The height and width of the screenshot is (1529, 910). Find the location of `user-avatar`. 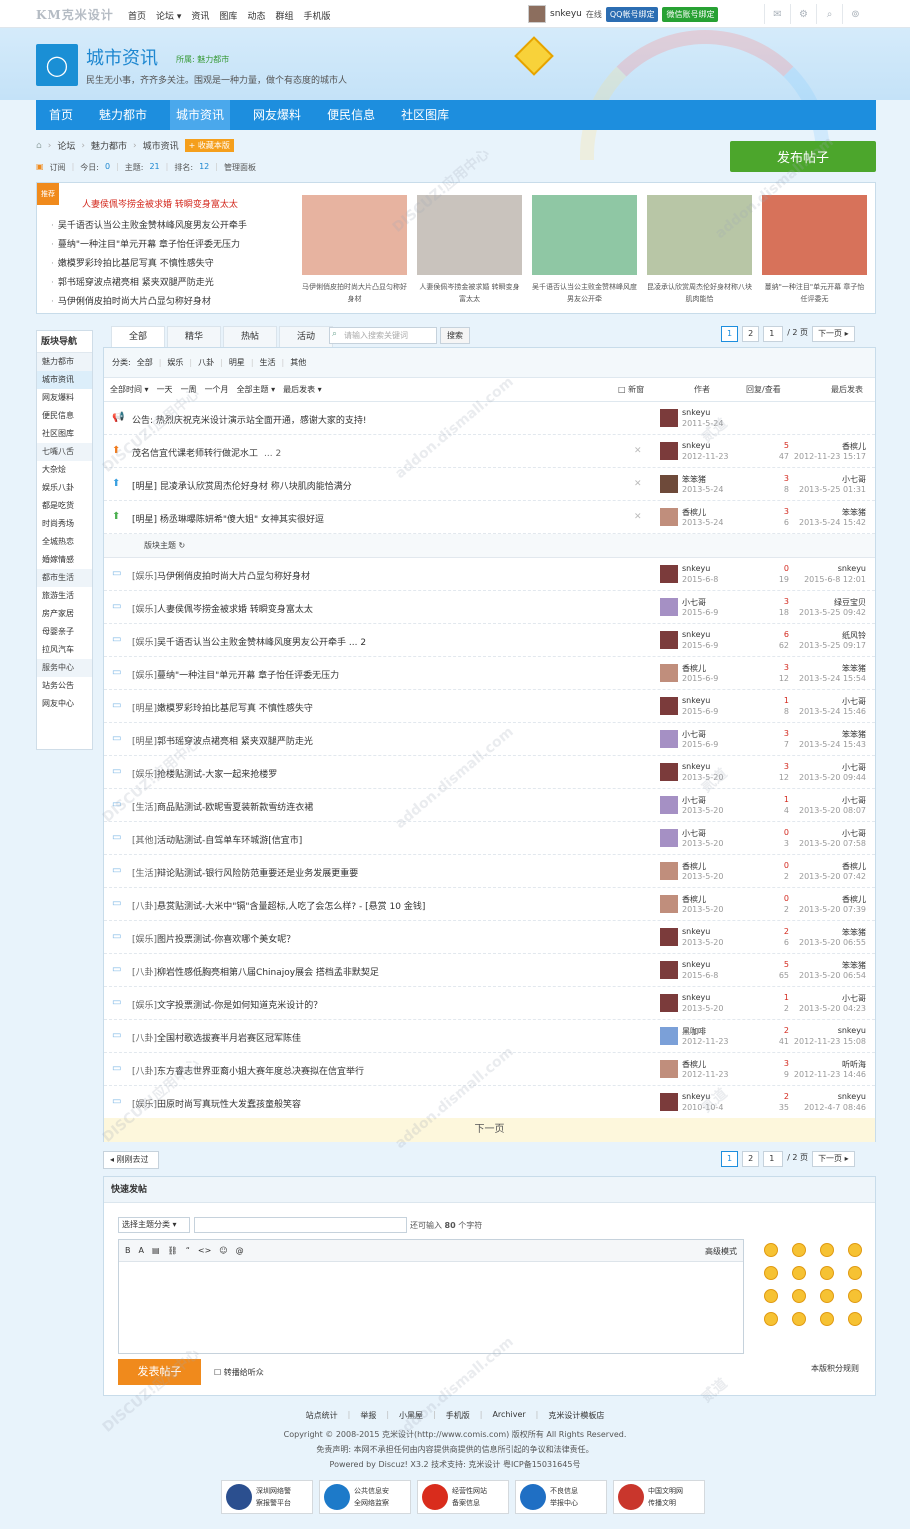

user-avatar is located at coordinates (537, 14).